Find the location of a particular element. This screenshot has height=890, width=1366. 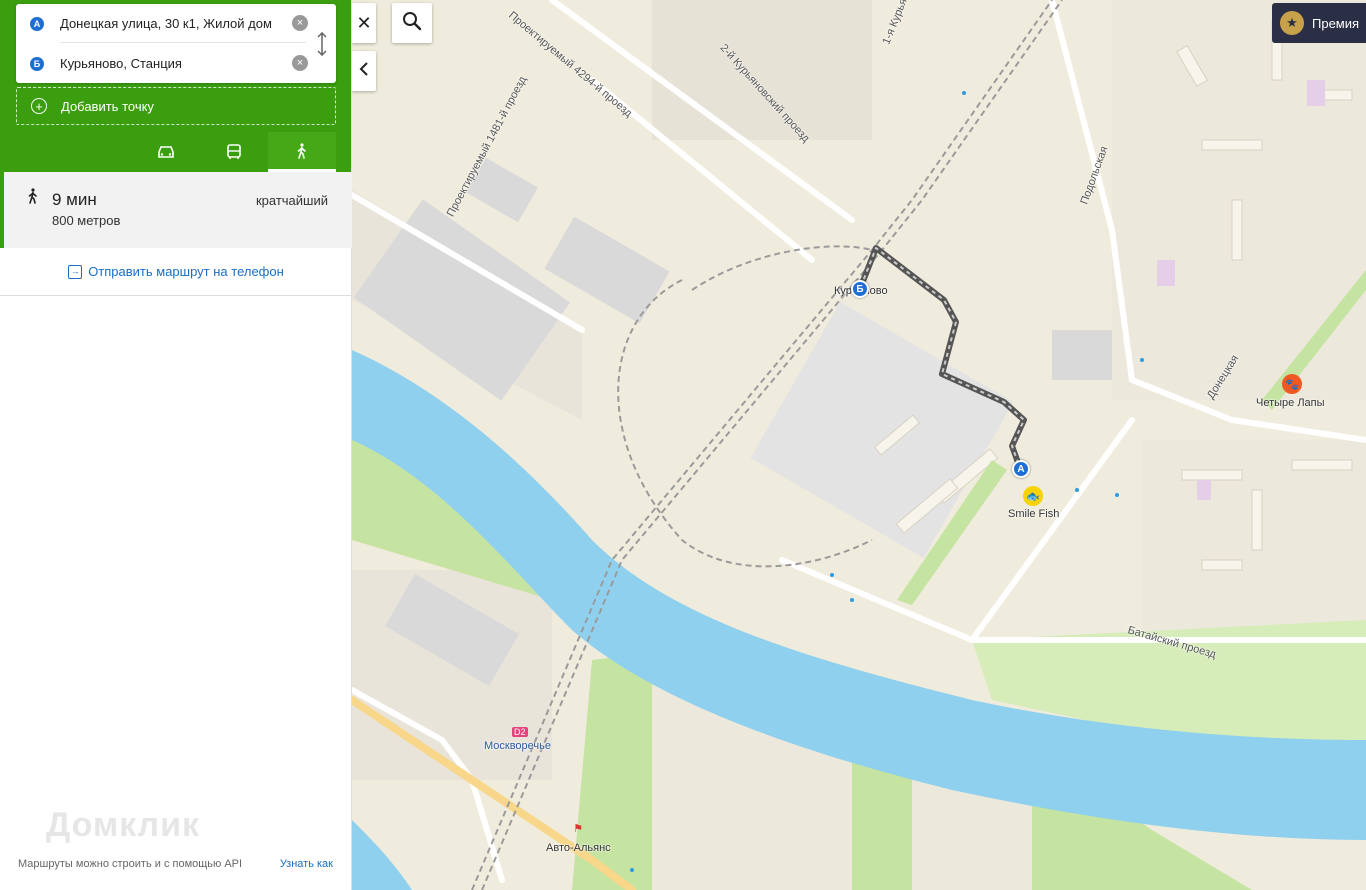

clear-point-a-button: × is located at coordinates (300, 23).